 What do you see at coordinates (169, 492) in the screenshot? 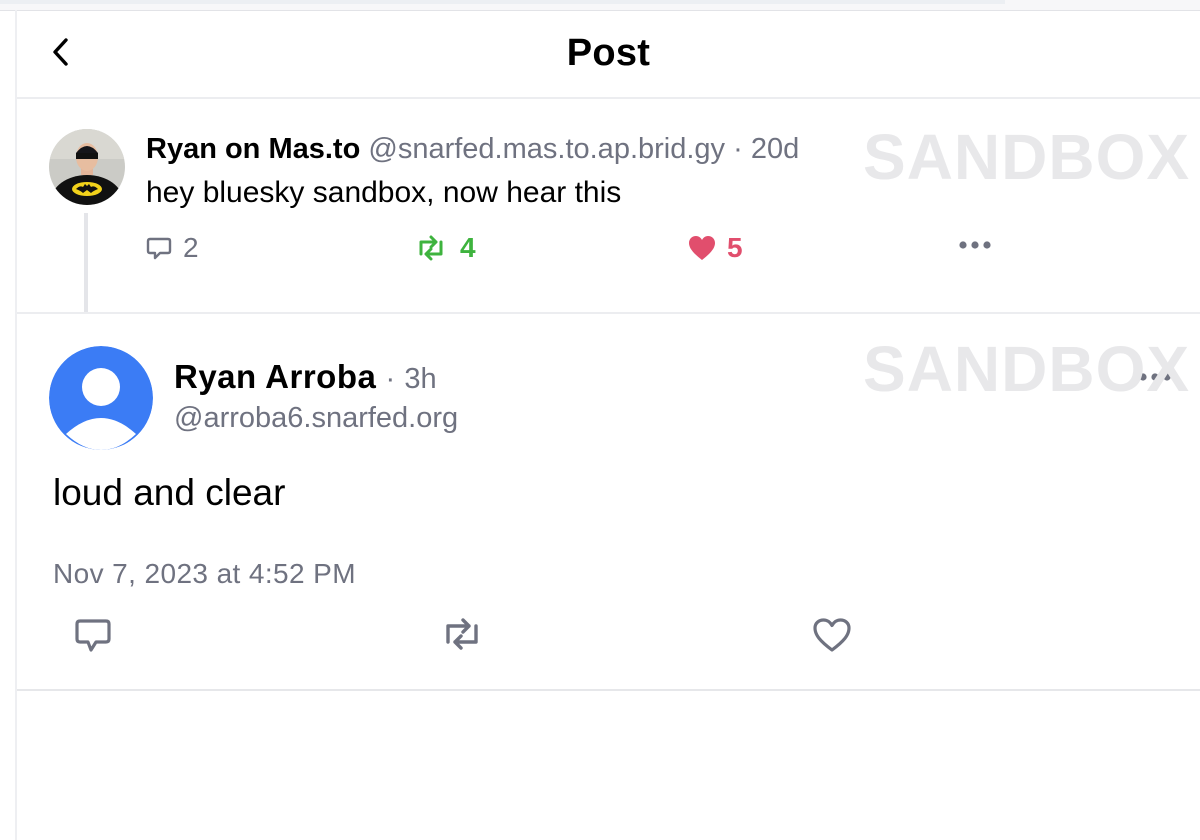
I see `main-post-text: loud and clear` at bounding box center [169, 492].